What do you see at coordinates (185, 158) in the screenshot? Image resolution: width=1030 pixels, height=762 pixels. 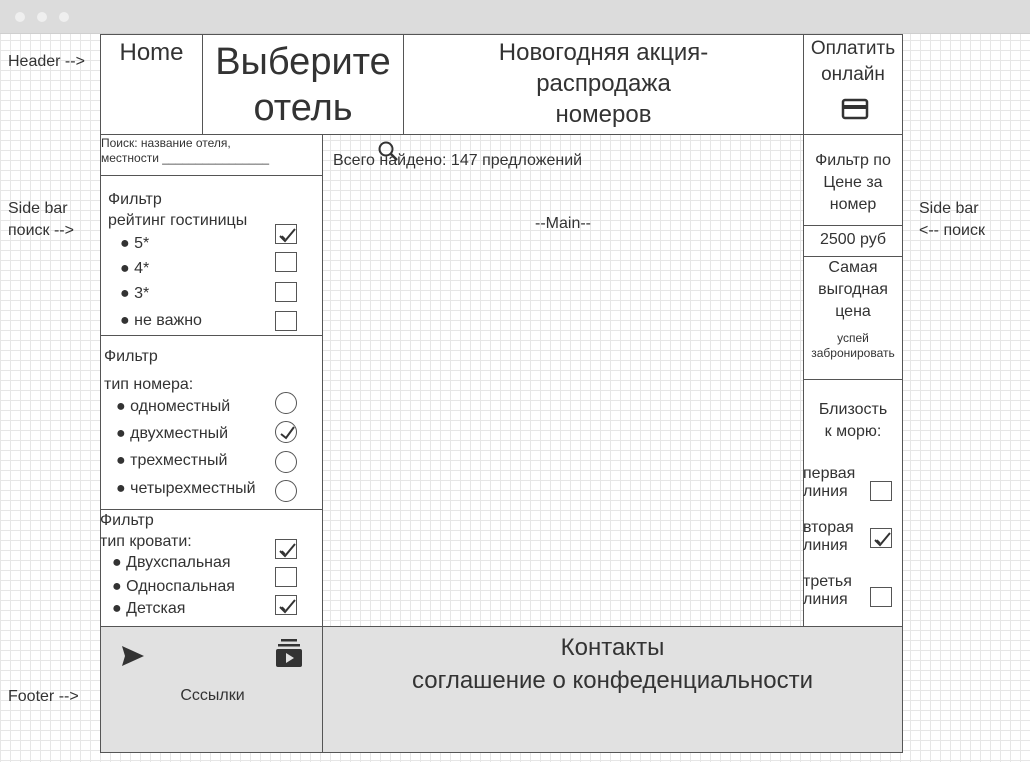 I see `search-placeholder: местности ________________` at bounding box center [185, 158].